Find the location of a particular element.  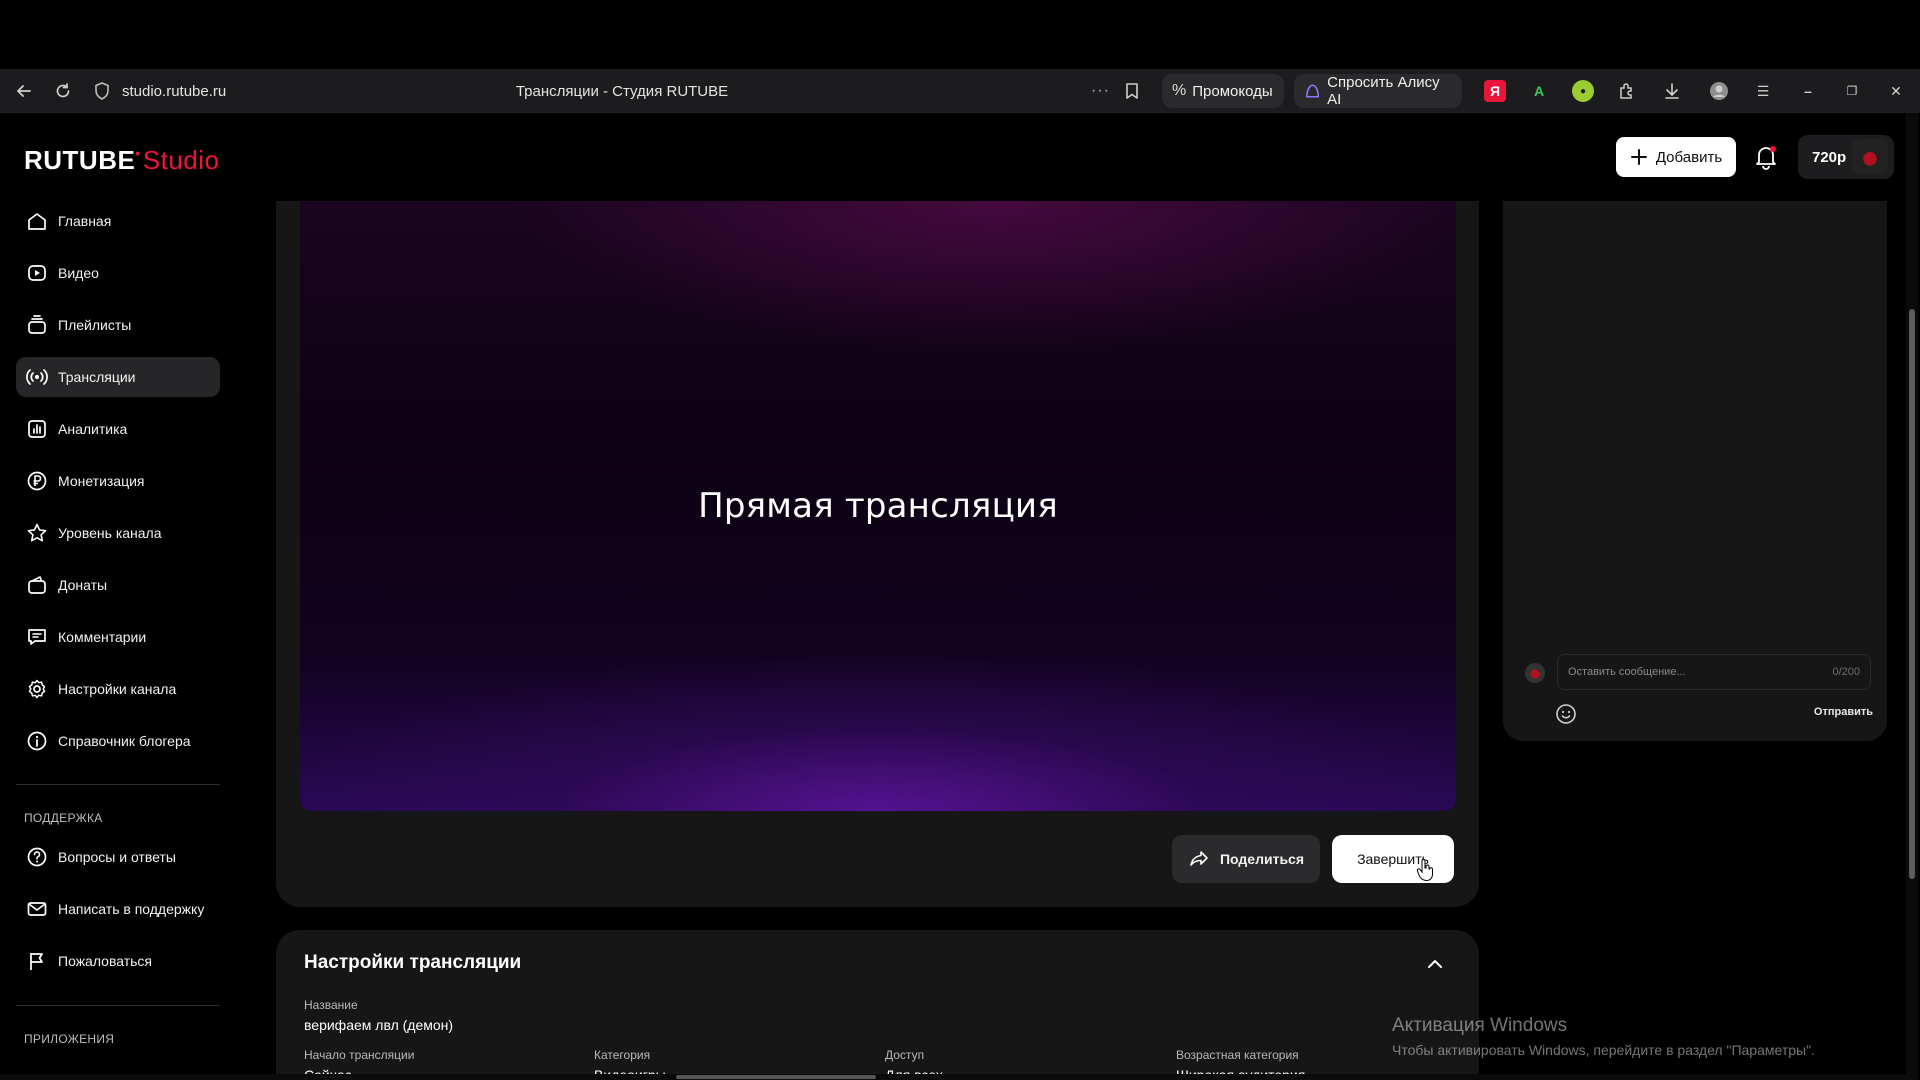

sidebar-item-analytics: Аналитика is located at coordinates (118, 429).